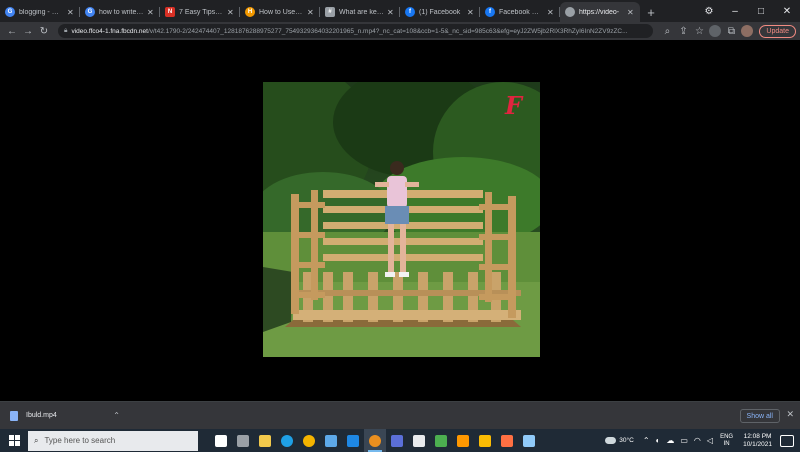 The height and width of the screenshot is (452, 800). I want to click on teams-icon, so click(397, 440).